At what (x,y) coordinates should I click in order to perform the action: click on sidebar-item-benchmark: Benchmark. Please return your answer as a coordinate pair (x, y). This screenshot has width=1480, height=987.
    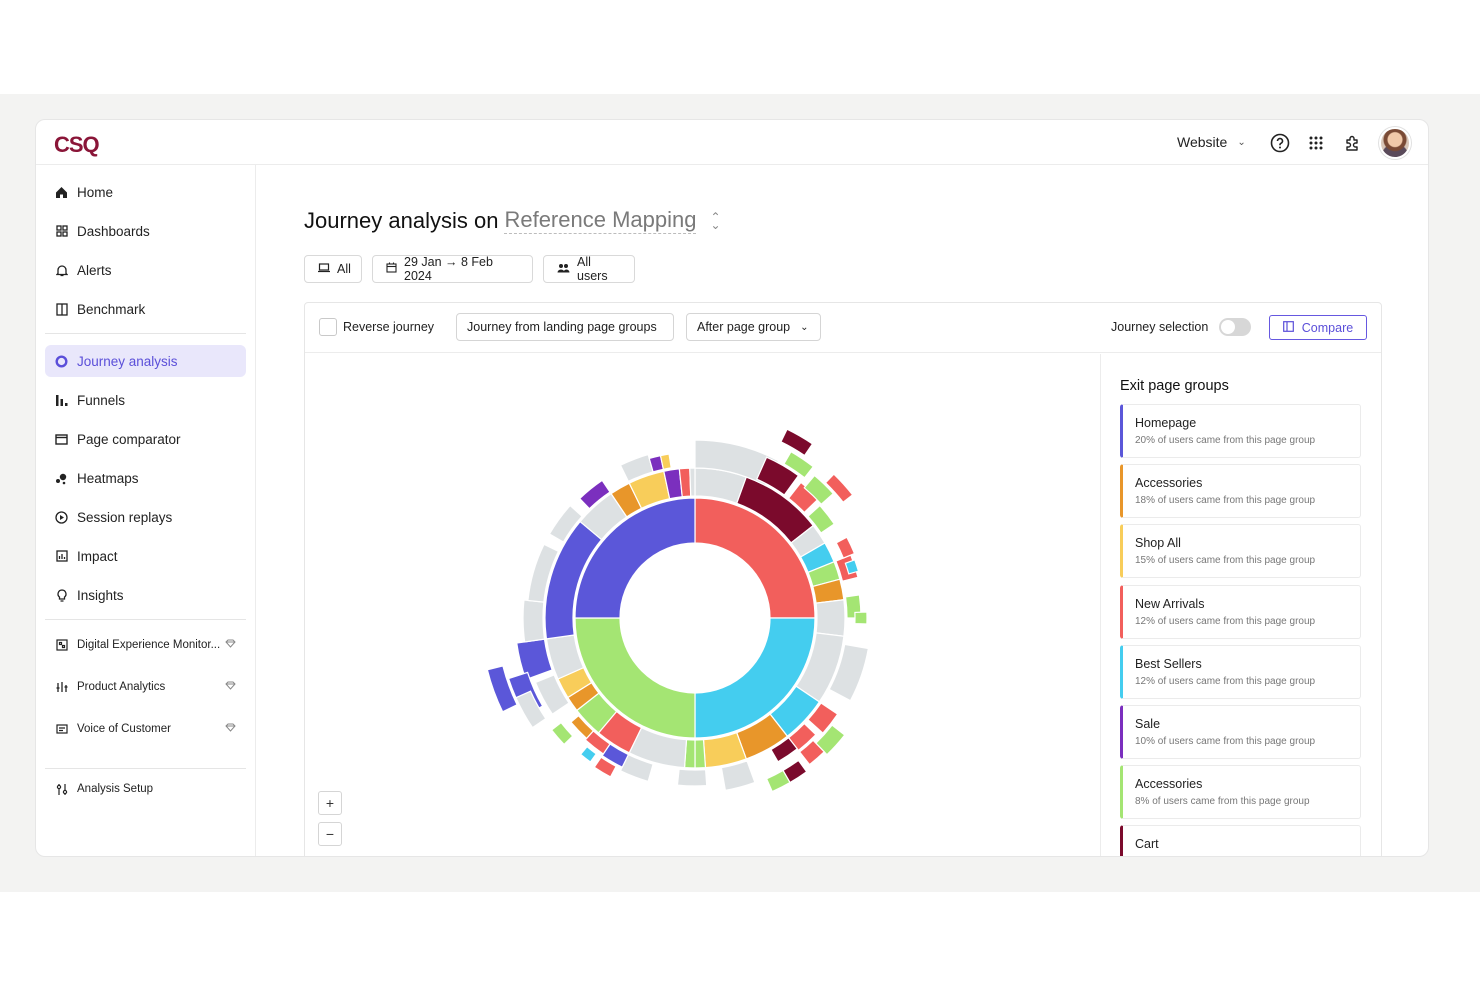
    Looking at the image, I should click on (145, 309).